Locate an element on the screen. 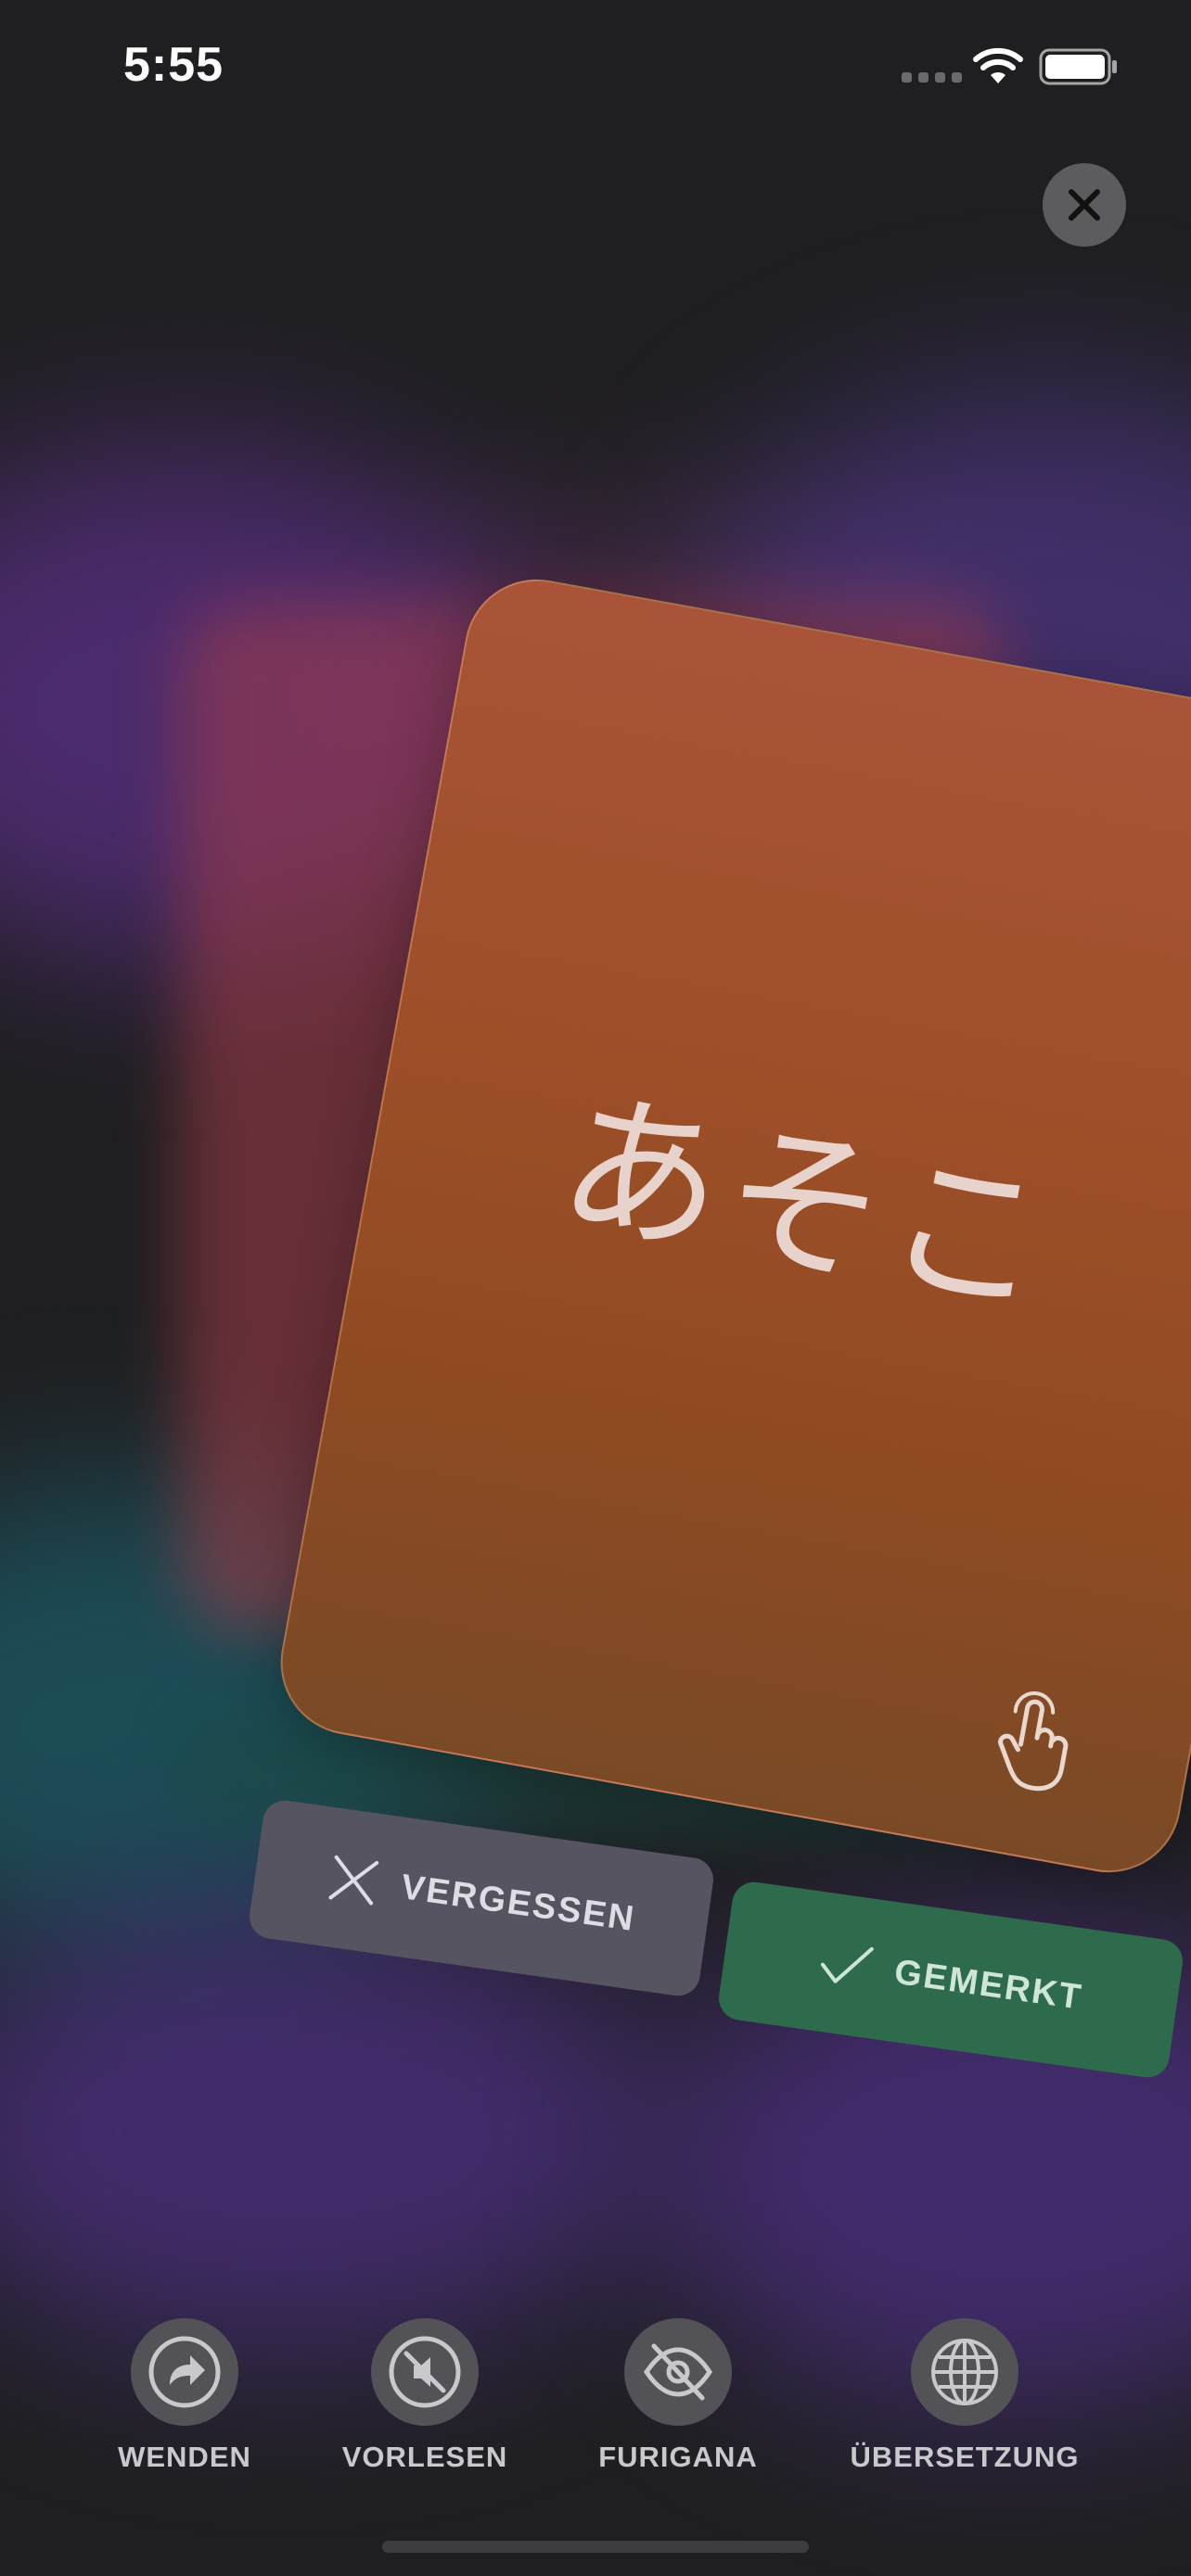 Image resolution: width=1191 pixels, height=2576 pixels. status-bar: 5:55 is located at coordinates (595, 69).